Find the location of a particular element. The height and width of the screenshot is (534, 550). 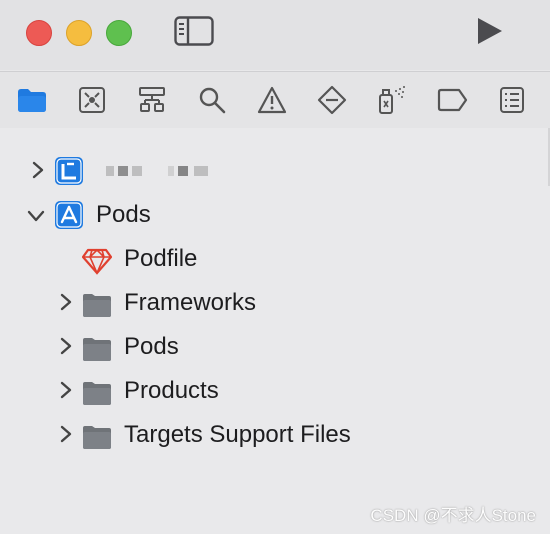

tab-test-navigator is located at coordinates (332, 100).